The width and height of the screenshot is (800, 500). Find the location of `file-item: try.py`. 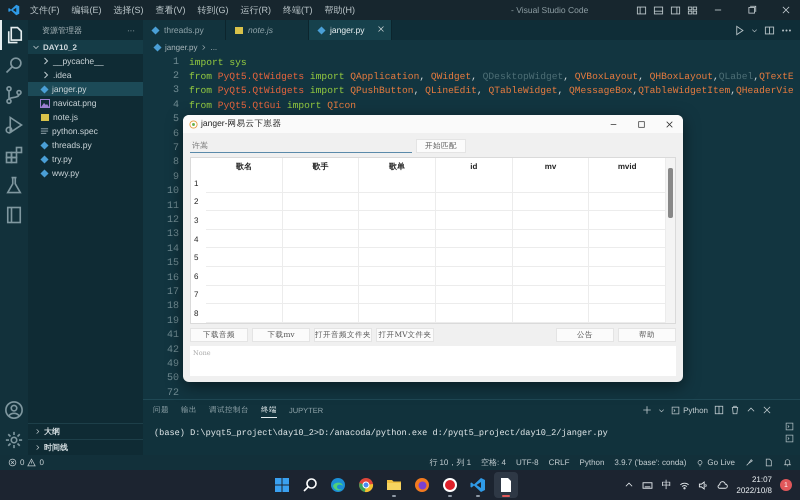

file-item: try.py is located at coordinates (85, 159).